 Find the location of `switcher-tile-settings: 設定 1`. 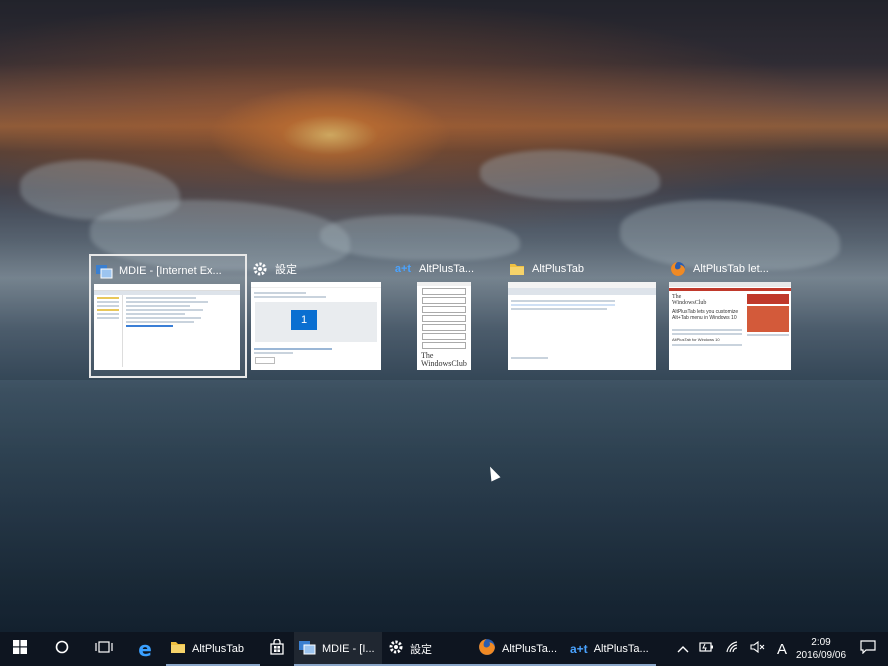

switcher-tile-settings: 設定 1 is located at coordinates (316, 313).